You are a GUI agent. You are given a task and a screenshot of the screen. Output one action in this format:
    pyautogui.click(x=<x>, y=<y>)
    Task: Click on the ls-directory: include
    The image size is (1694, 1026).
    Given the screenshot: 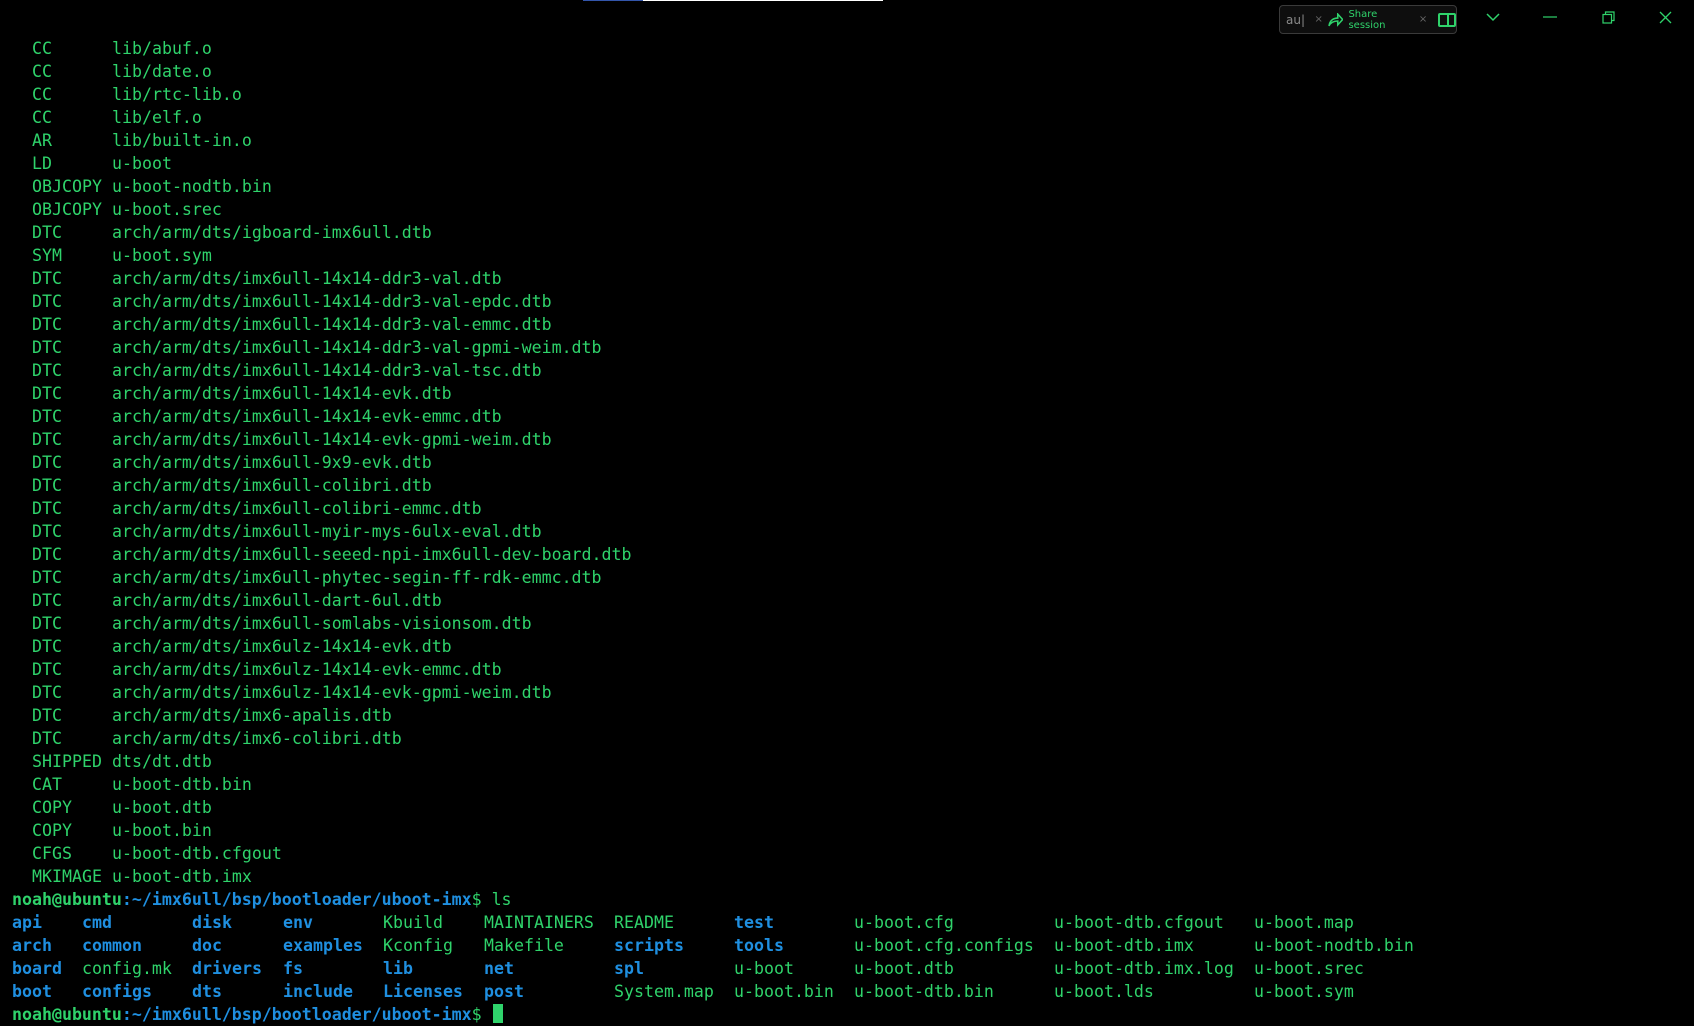 What is the action you would take?
    pyautogui.click(x=333, y=991)
    